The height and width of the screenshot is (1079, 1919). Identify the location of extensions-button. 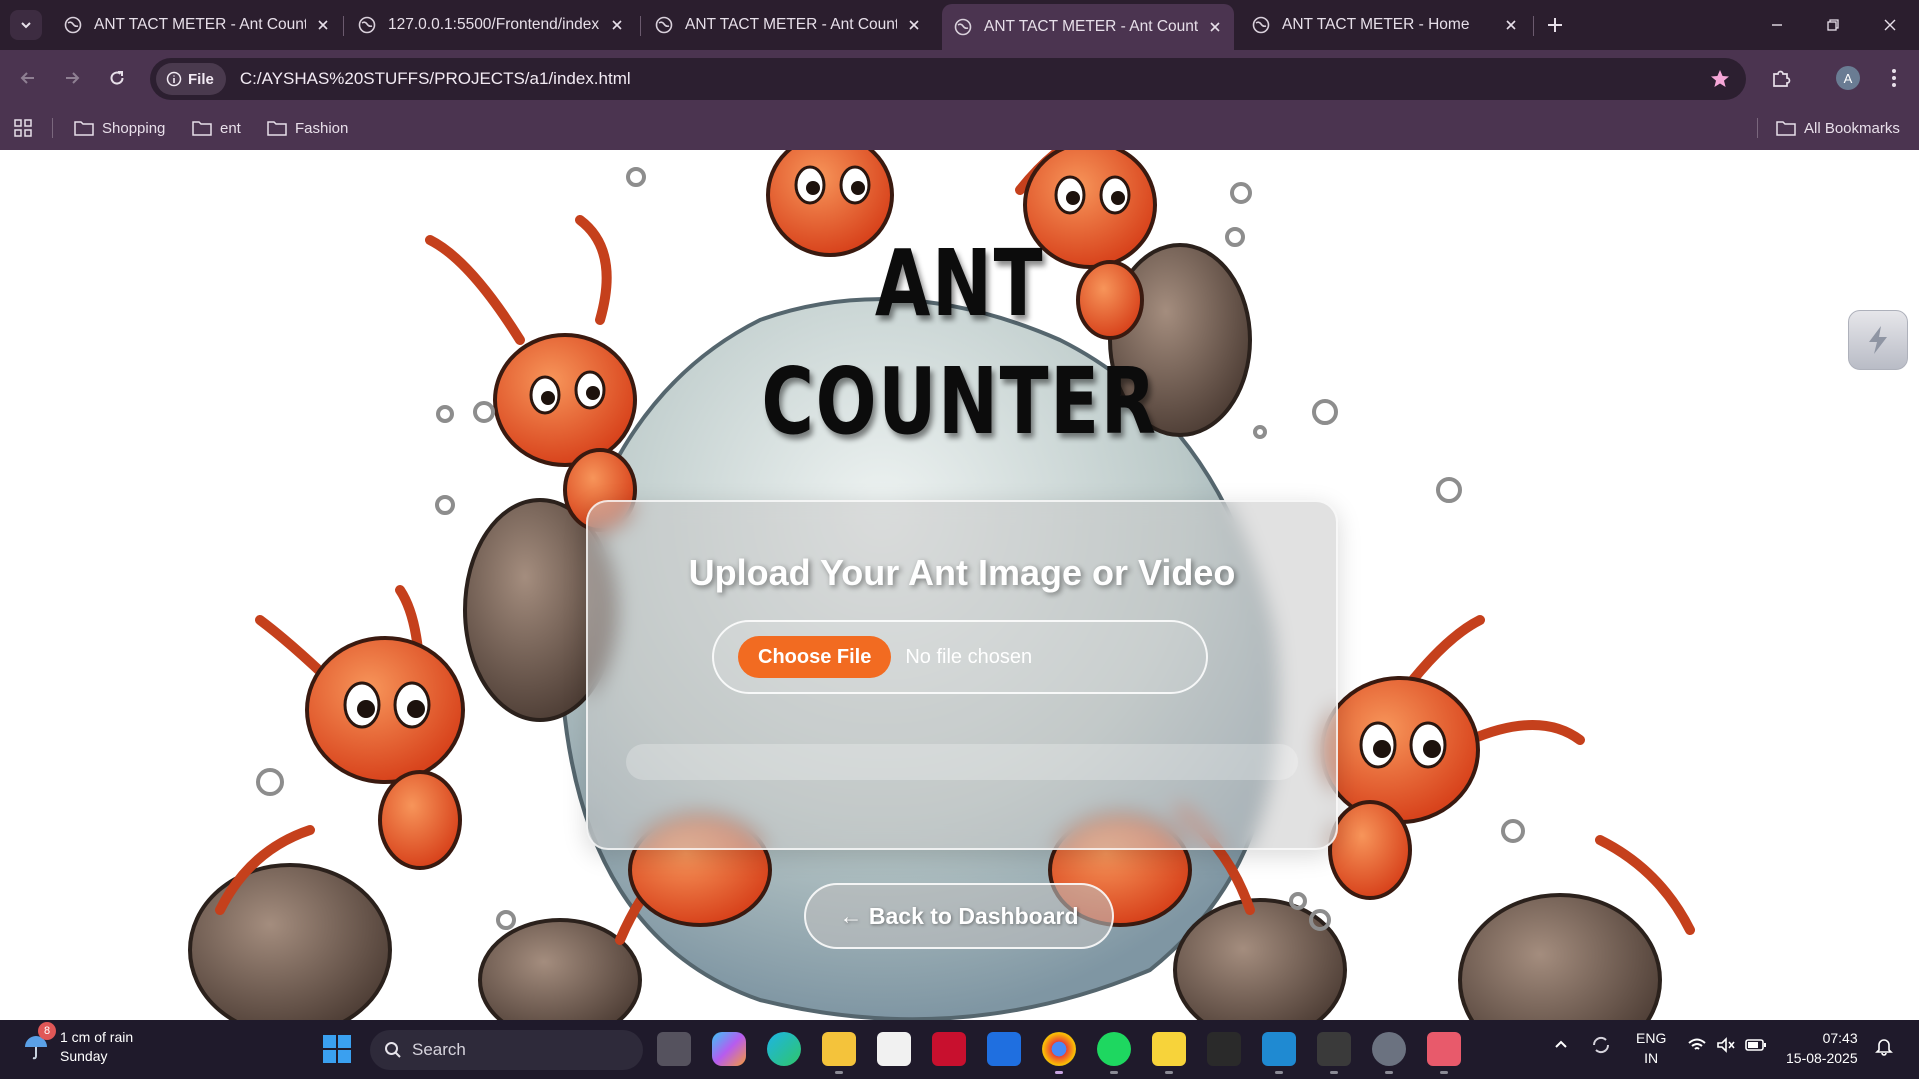
(1781, 78).